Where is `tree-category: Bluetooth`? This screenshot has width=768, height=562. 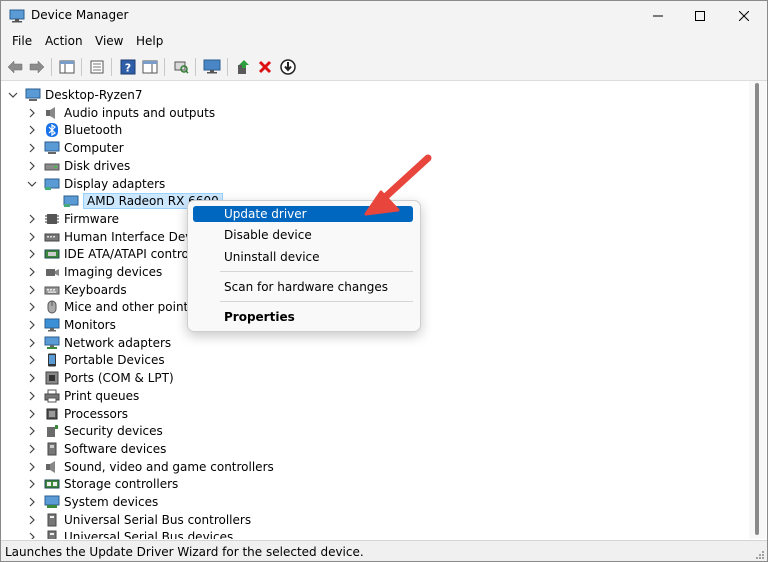
tree-category: Bluetooth is located at coordinates (83, 129).